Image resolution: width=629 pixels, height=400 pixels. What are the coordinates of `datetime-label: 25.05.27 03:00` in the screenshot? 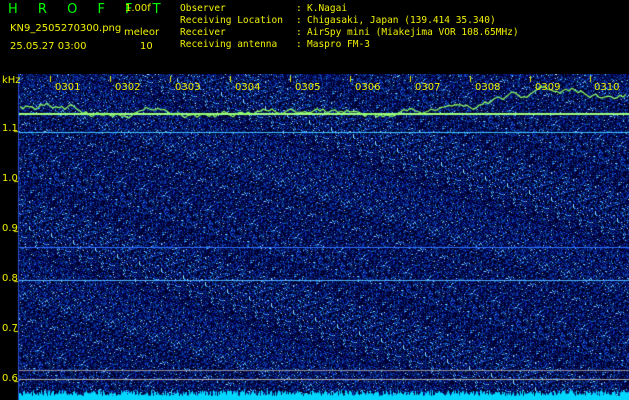 It's located at (48, 46).